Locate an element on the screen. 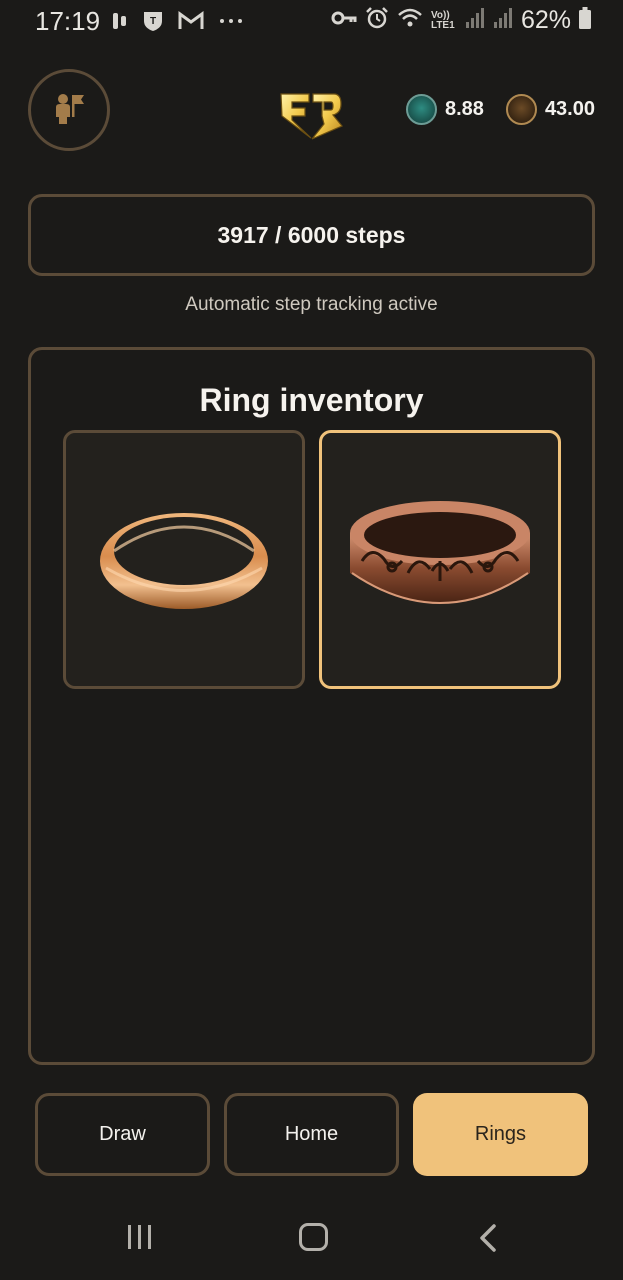 The image size is (623, 1280). wifi-icon is located at coordinates (410, 20).